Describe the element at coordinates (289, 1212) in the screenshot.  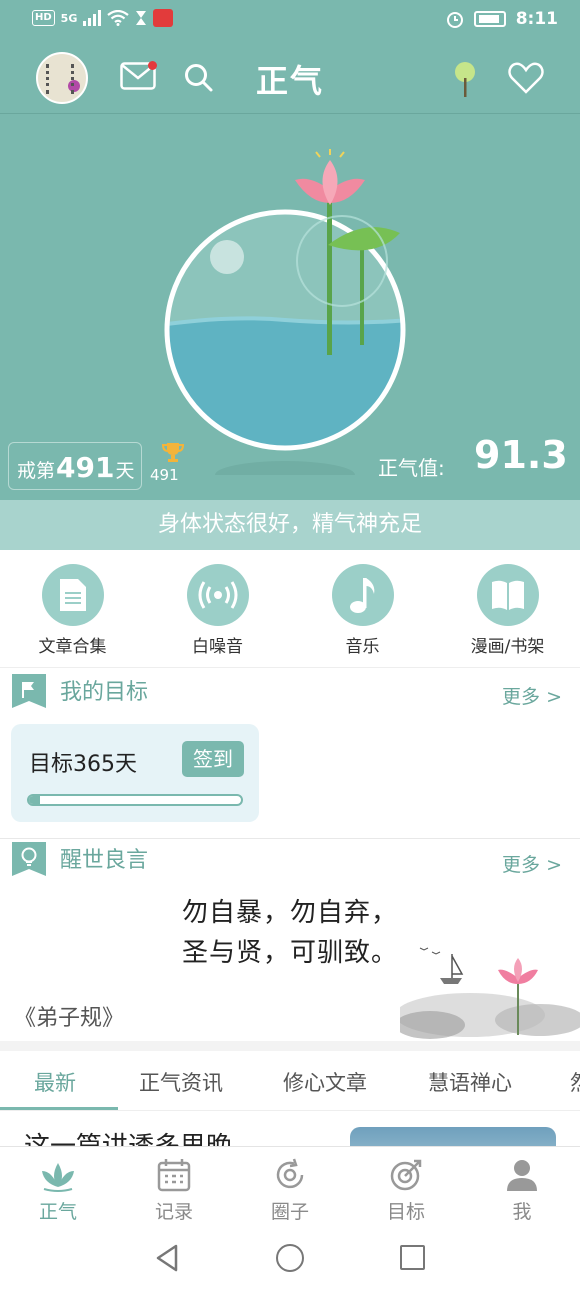
I see `nav-label: 圈子` at that location.